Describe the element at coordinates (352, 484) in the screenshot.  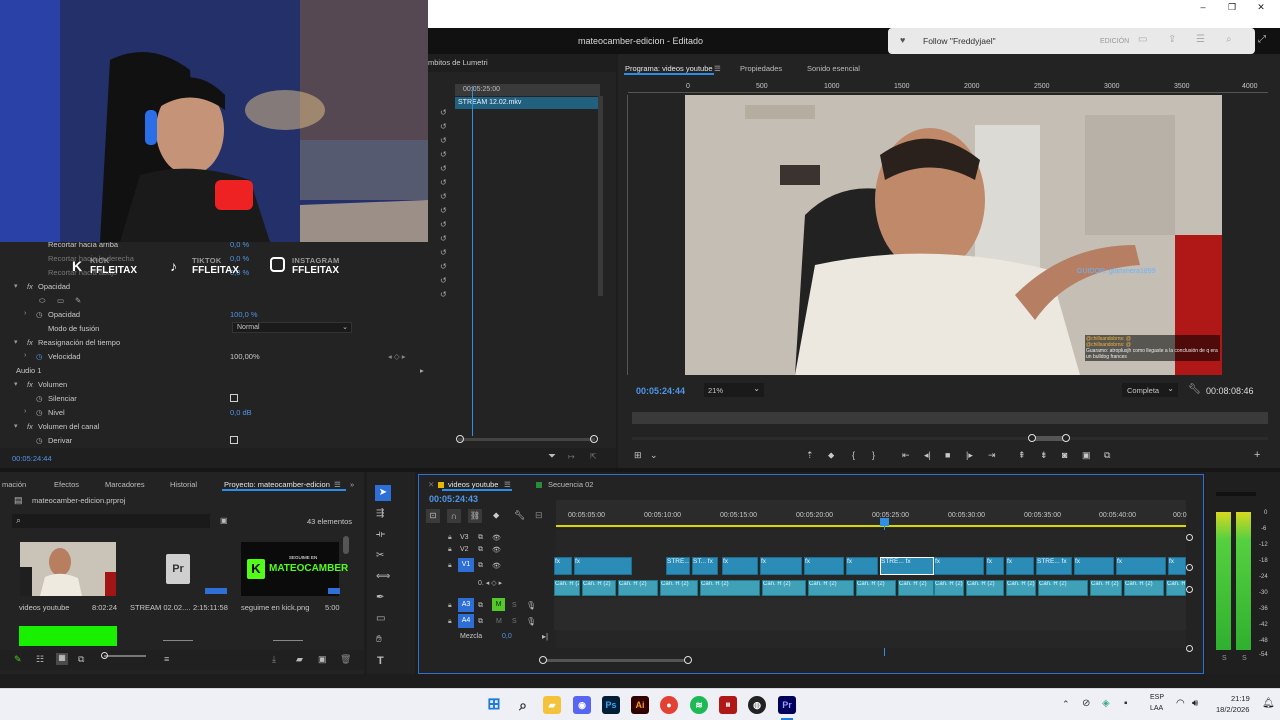
I see `more-panels-icon: »` at that location.